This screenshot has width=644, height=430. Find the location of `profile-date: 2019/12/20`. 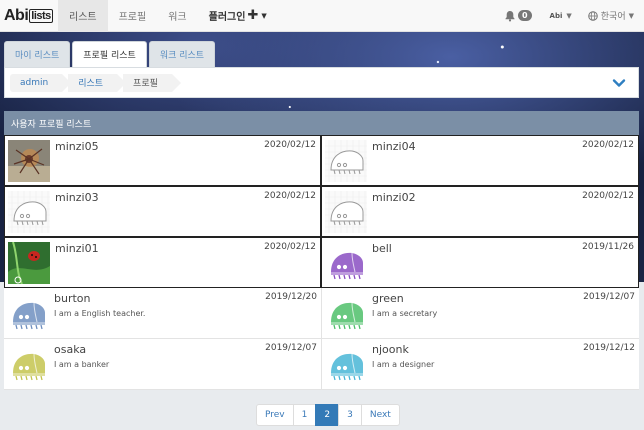

profile-date: 2019/12/20 is located at coordinates (291, 297).